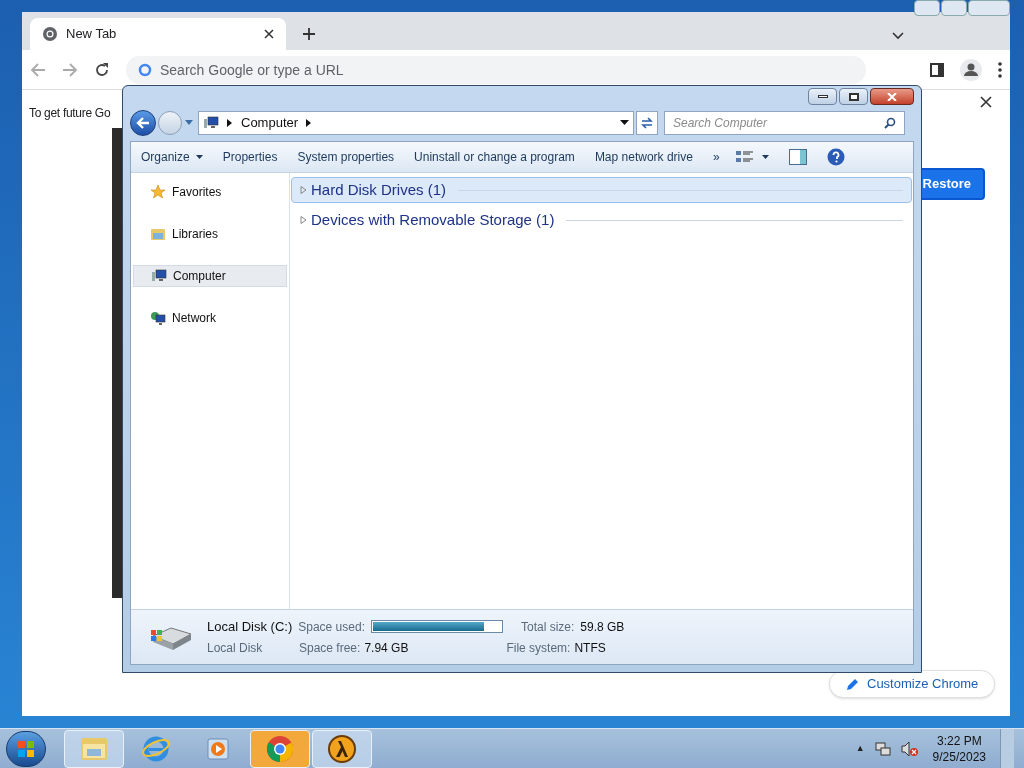 This screenshot has width=1024, height=768. I want to click on browser-tab: New Tab, so click(158, 34).